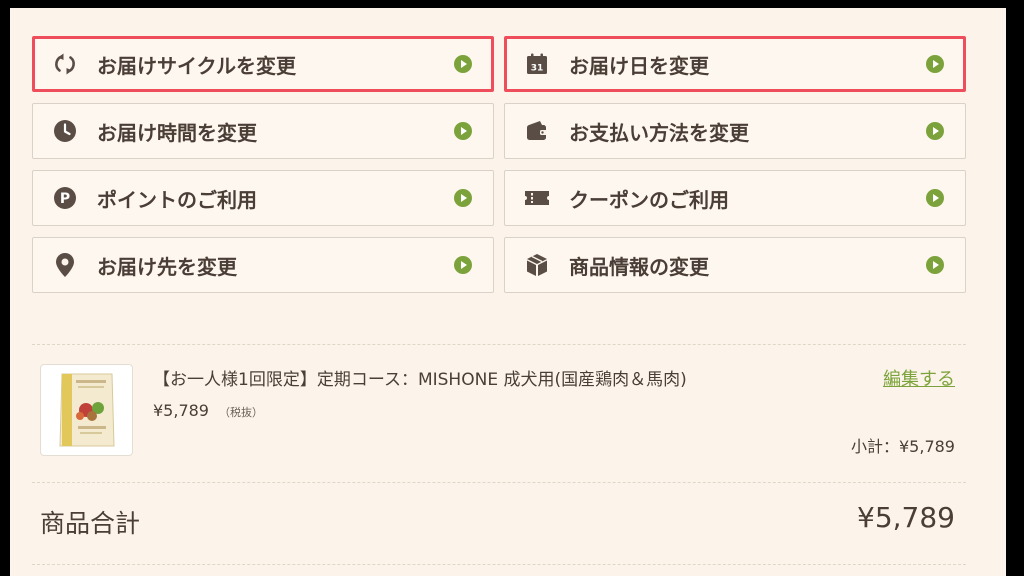 This screenshot has width=1024, height=576. I want to click on points-letter: P, so click(65, 199).